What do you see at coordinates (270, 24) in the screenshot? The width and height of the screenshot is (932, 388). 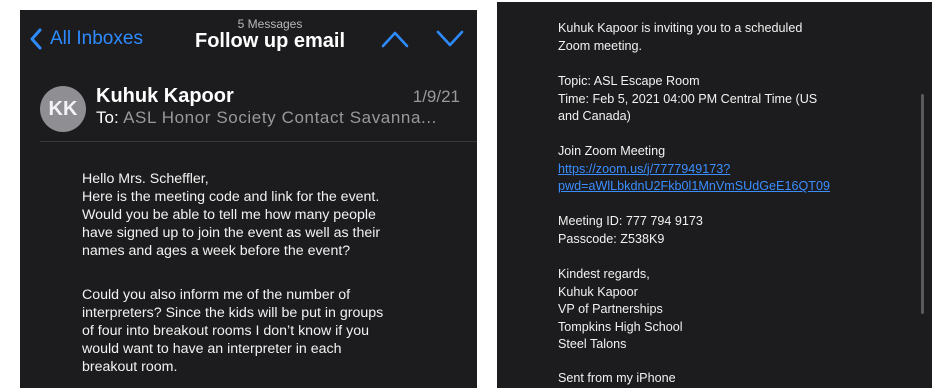 I see `message-count: 5 Messages` at bounding box center [270, 24].